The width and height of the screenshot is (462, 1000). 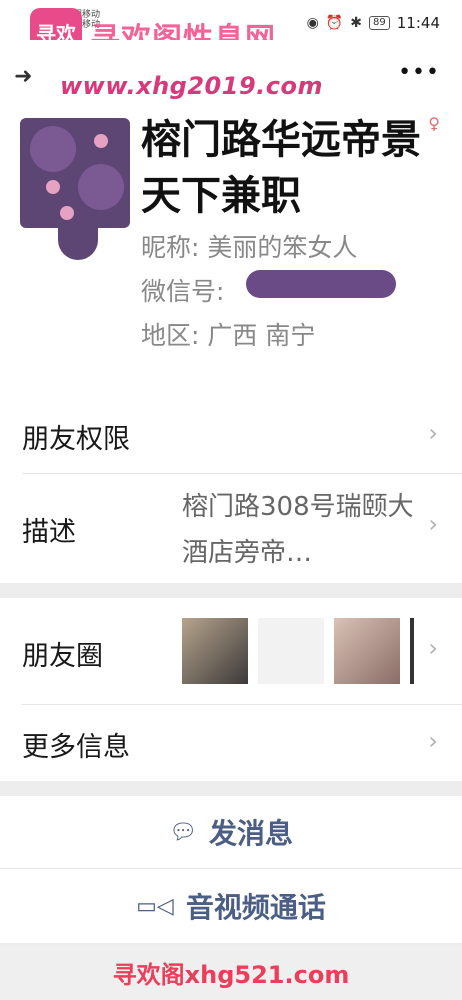 What do you see at coordinates (228, 335) in the screenshot?
I see `region: 地区: 广西 南宁` at bounding box center [228, 335].